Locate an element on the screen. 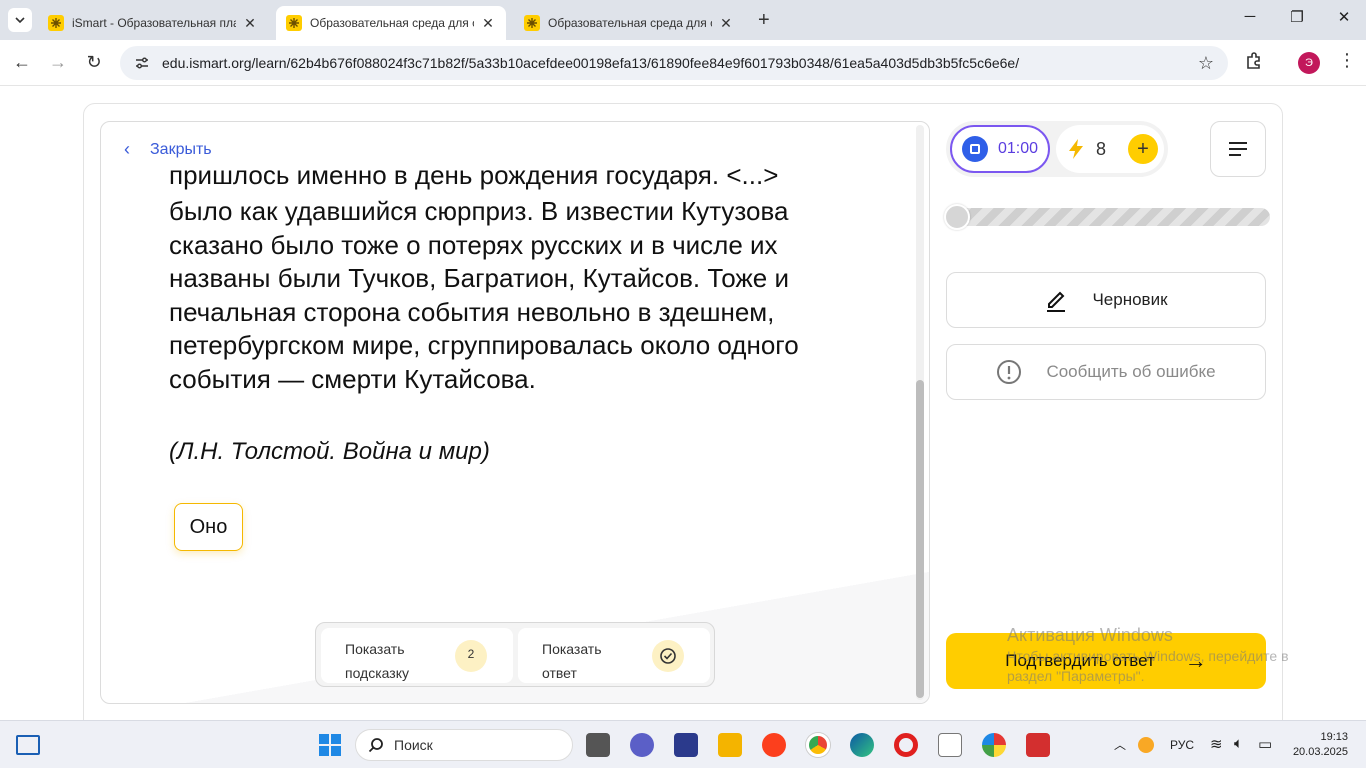 This screenshot has height=768, width=1366. widgets-icon is located at coordinates (28, 745).